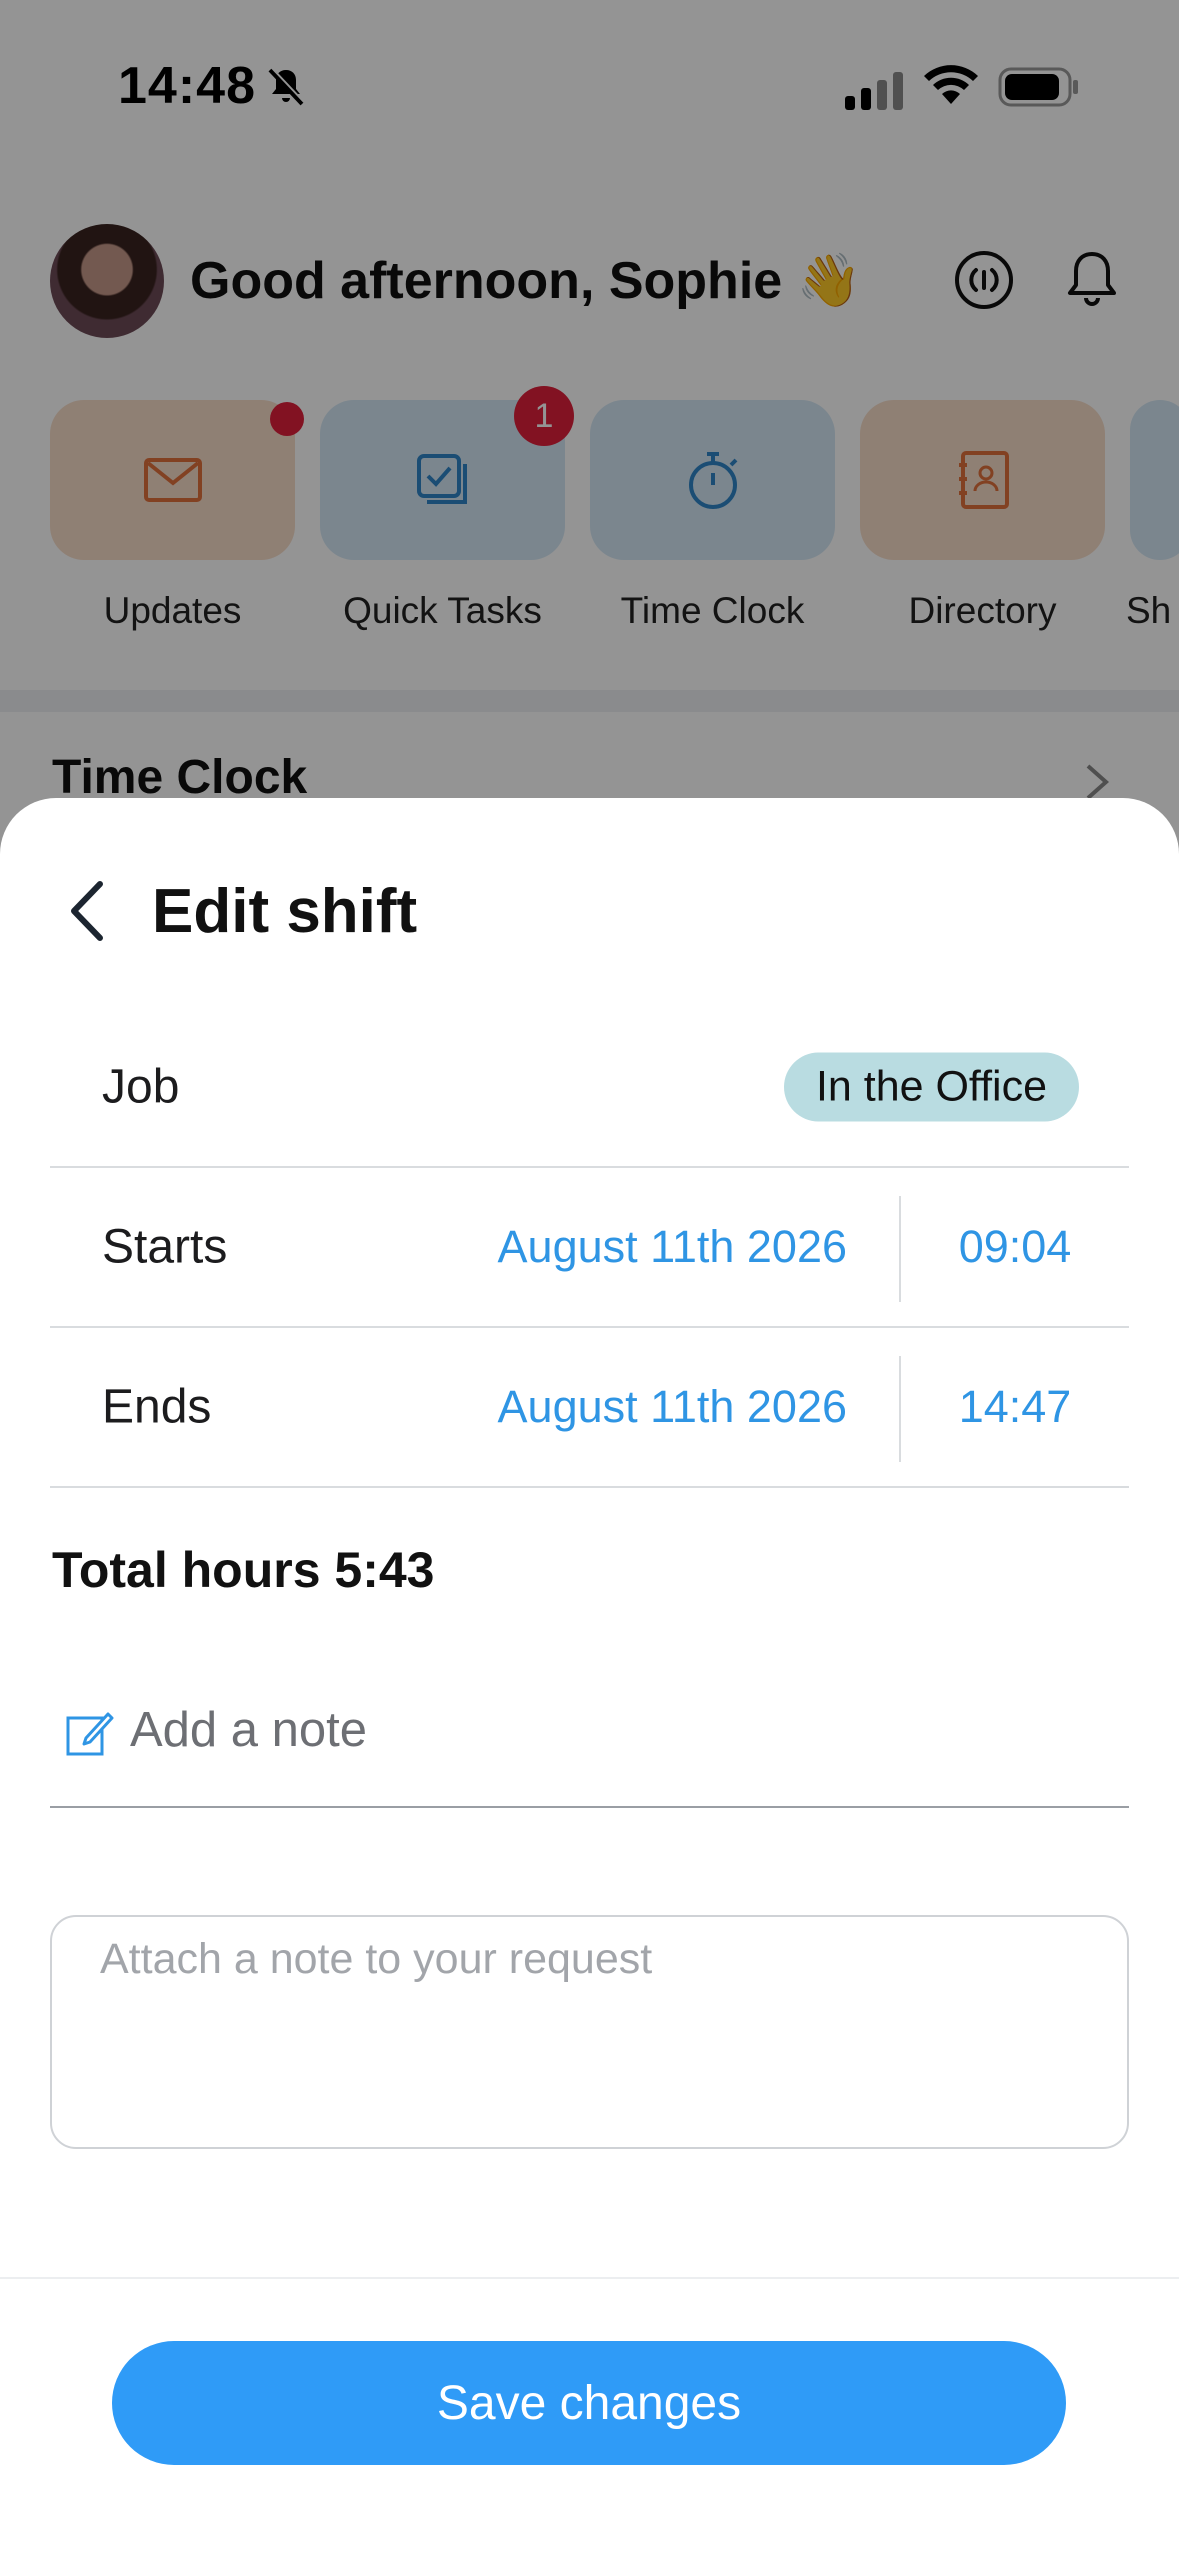 The width and height of the screenshot is (1179, 2556). I want to click on back-chevron-icon, so click(88, 911).